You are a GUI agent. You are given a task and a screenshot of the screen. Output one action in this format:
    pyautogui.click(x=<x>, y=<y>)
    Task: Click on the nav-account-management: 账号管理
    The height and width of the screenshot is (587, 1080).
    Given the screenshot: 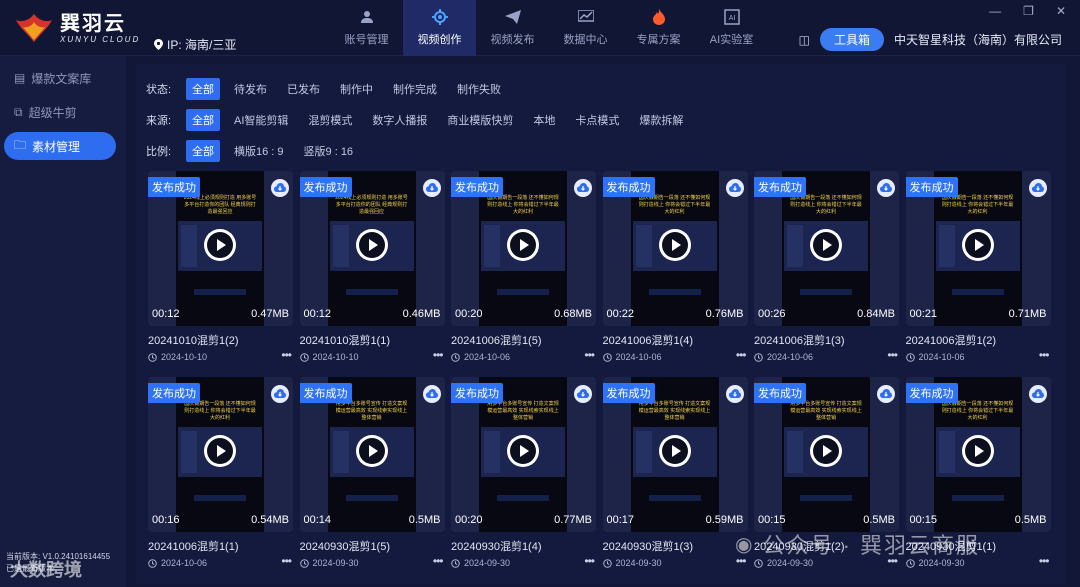 What is the action you would take?
    pyautogui.click(x=366, y=28)
    